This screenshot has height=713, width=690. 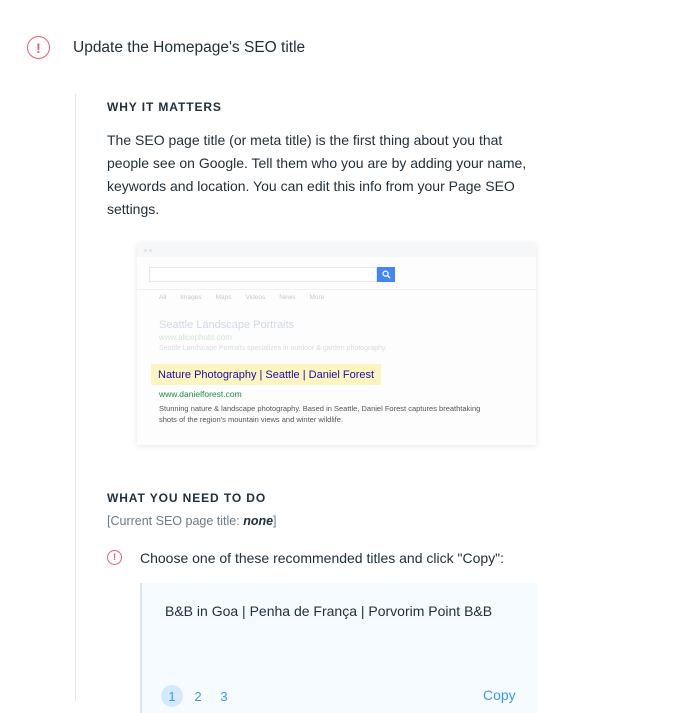 I want to click on current-seo-title: [Current SEO page title: none], so click(x=192, y=521).